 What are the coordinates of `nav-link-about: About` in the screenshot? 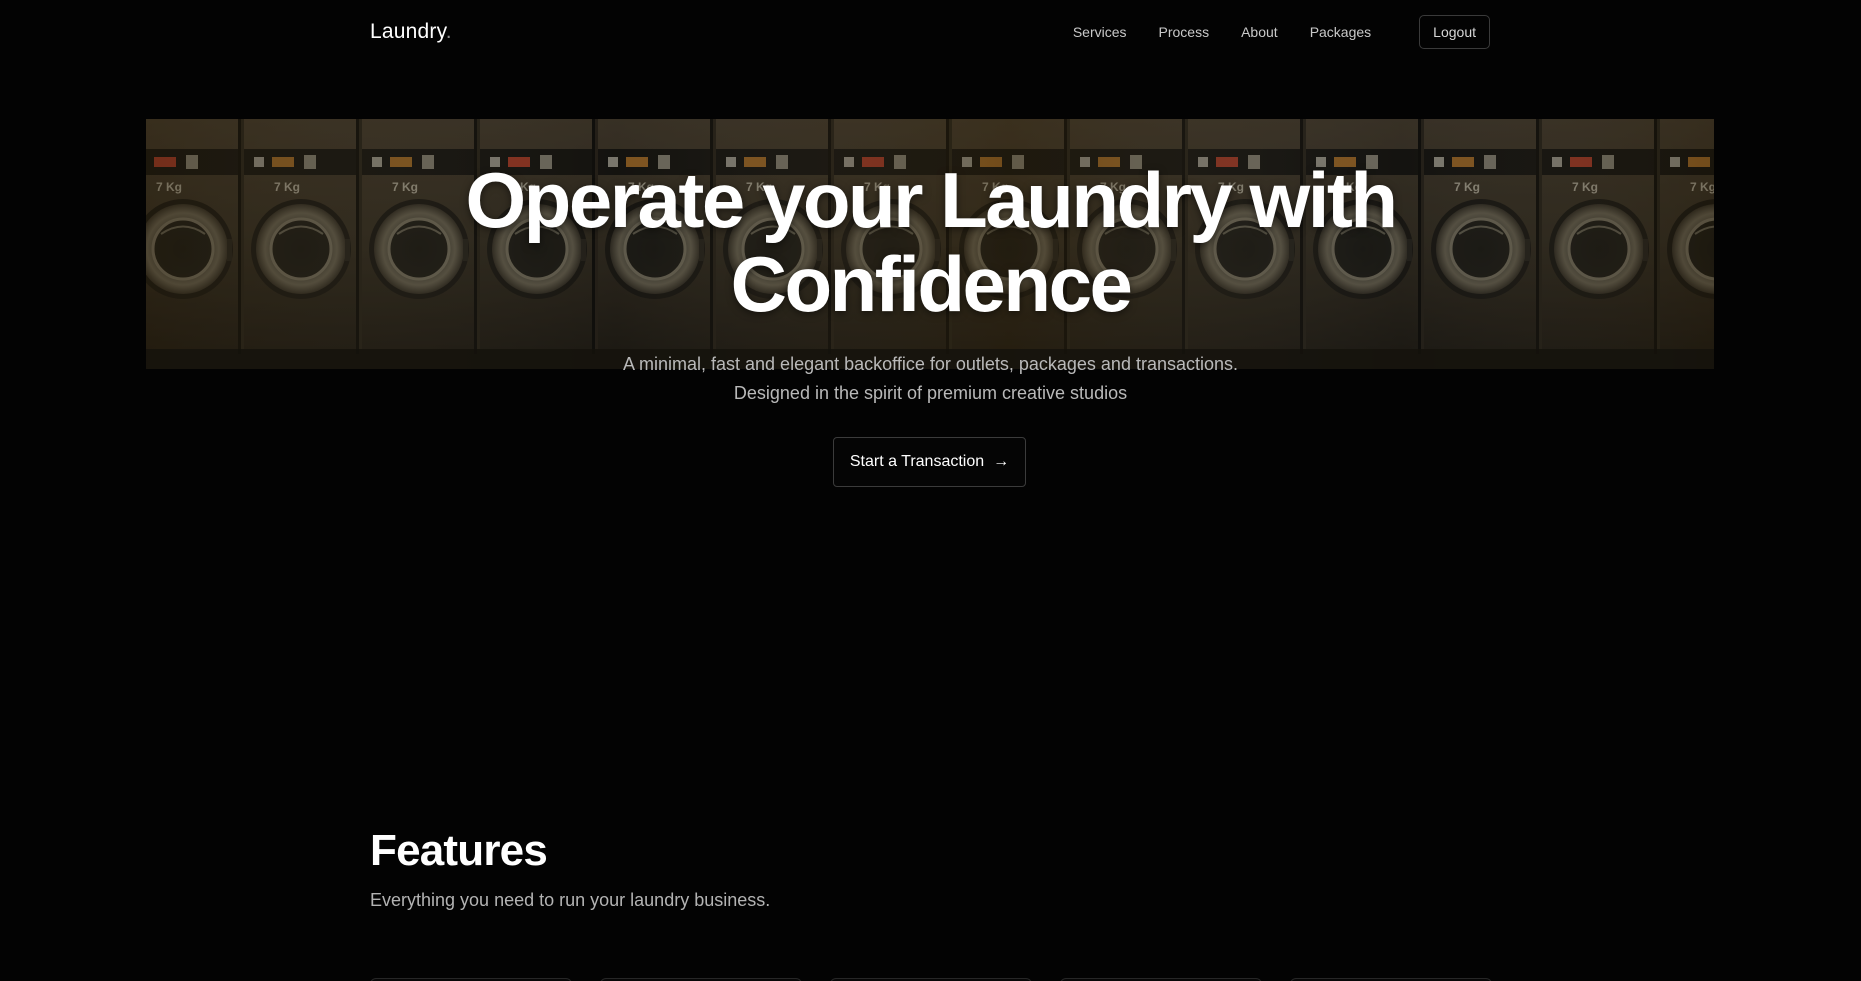 It's located at (1259, 32).